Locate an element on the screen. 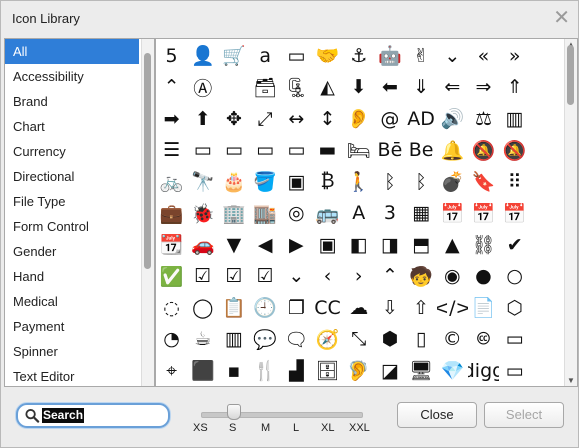 Image resolution: width=579 pixels, height=448 pixels. close-button: Close is located at coordinates (437, 415).